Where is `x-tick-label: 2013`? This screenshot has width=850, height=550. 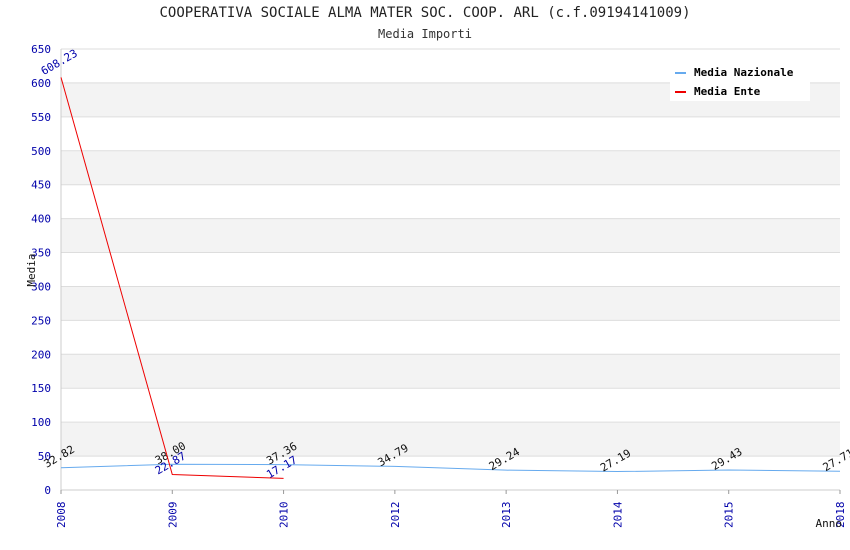 x-tick-label: 2013 is located at coordinates (506, 515).